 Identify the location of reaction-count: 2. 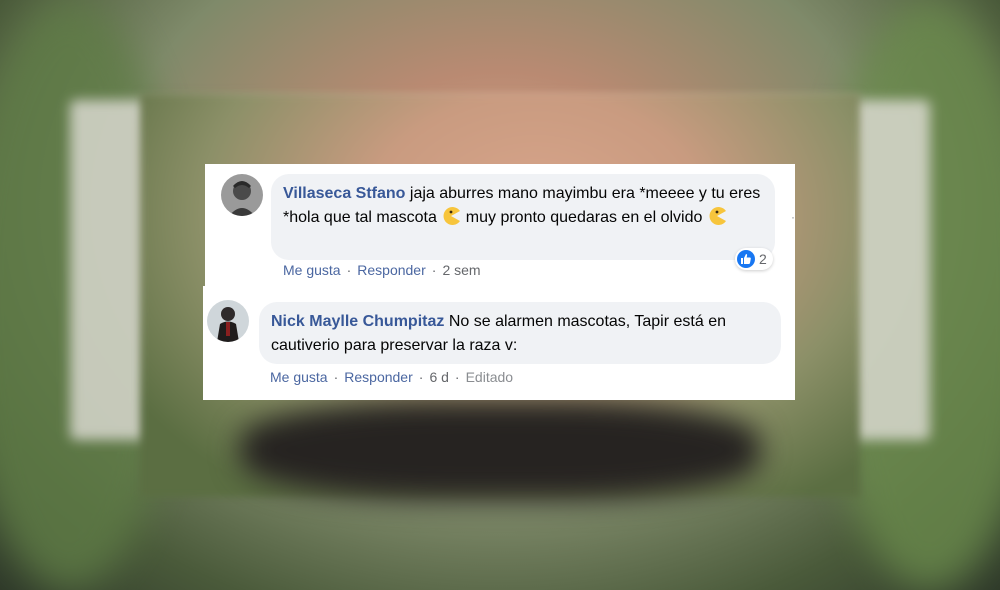
(754, 259).